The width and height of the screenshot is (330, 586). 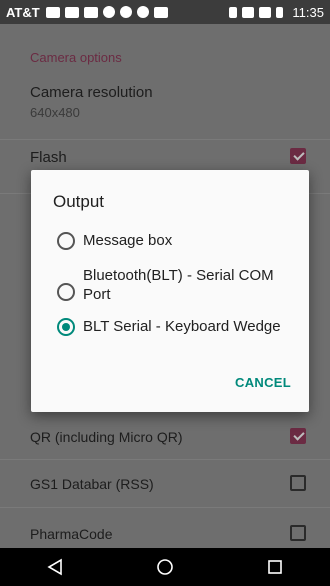 I want to click on recents-icon, so click(x=275, y=567).